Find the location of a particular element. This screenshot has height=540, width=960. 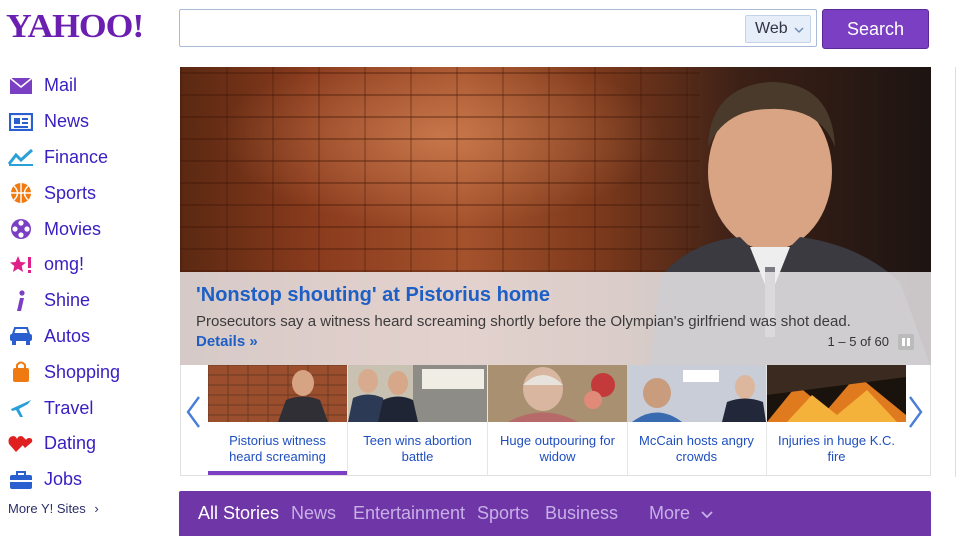

sidebar-item-sports: Sports is located at coordinates (85, 193).